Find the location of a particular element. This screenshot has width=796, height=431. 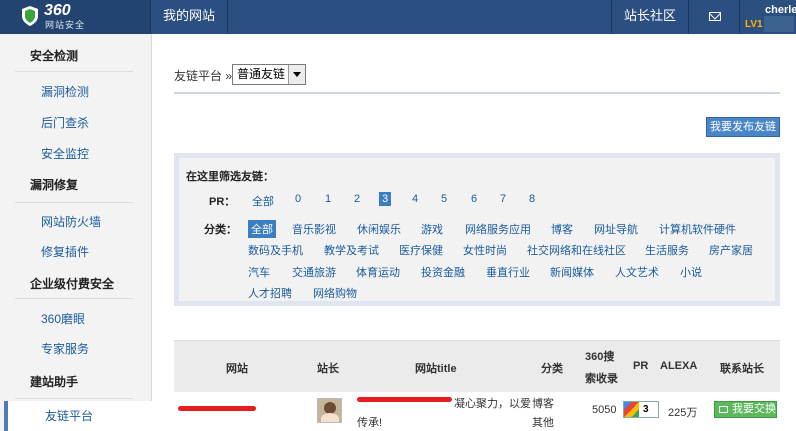

category-option: 社交网络和在线社区 is located at coordinates (576, 250).